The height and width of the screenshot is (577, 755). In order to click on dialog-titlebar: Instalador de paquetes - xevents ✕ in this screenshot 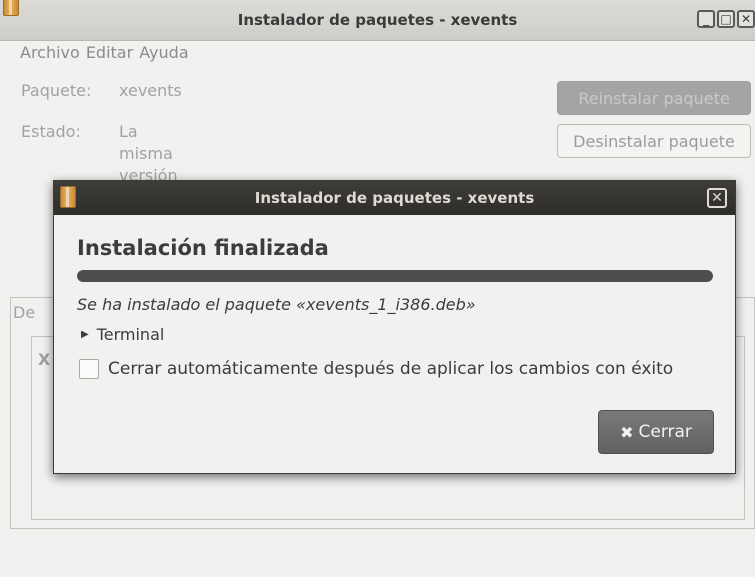, I will do `click(394, 198)`.